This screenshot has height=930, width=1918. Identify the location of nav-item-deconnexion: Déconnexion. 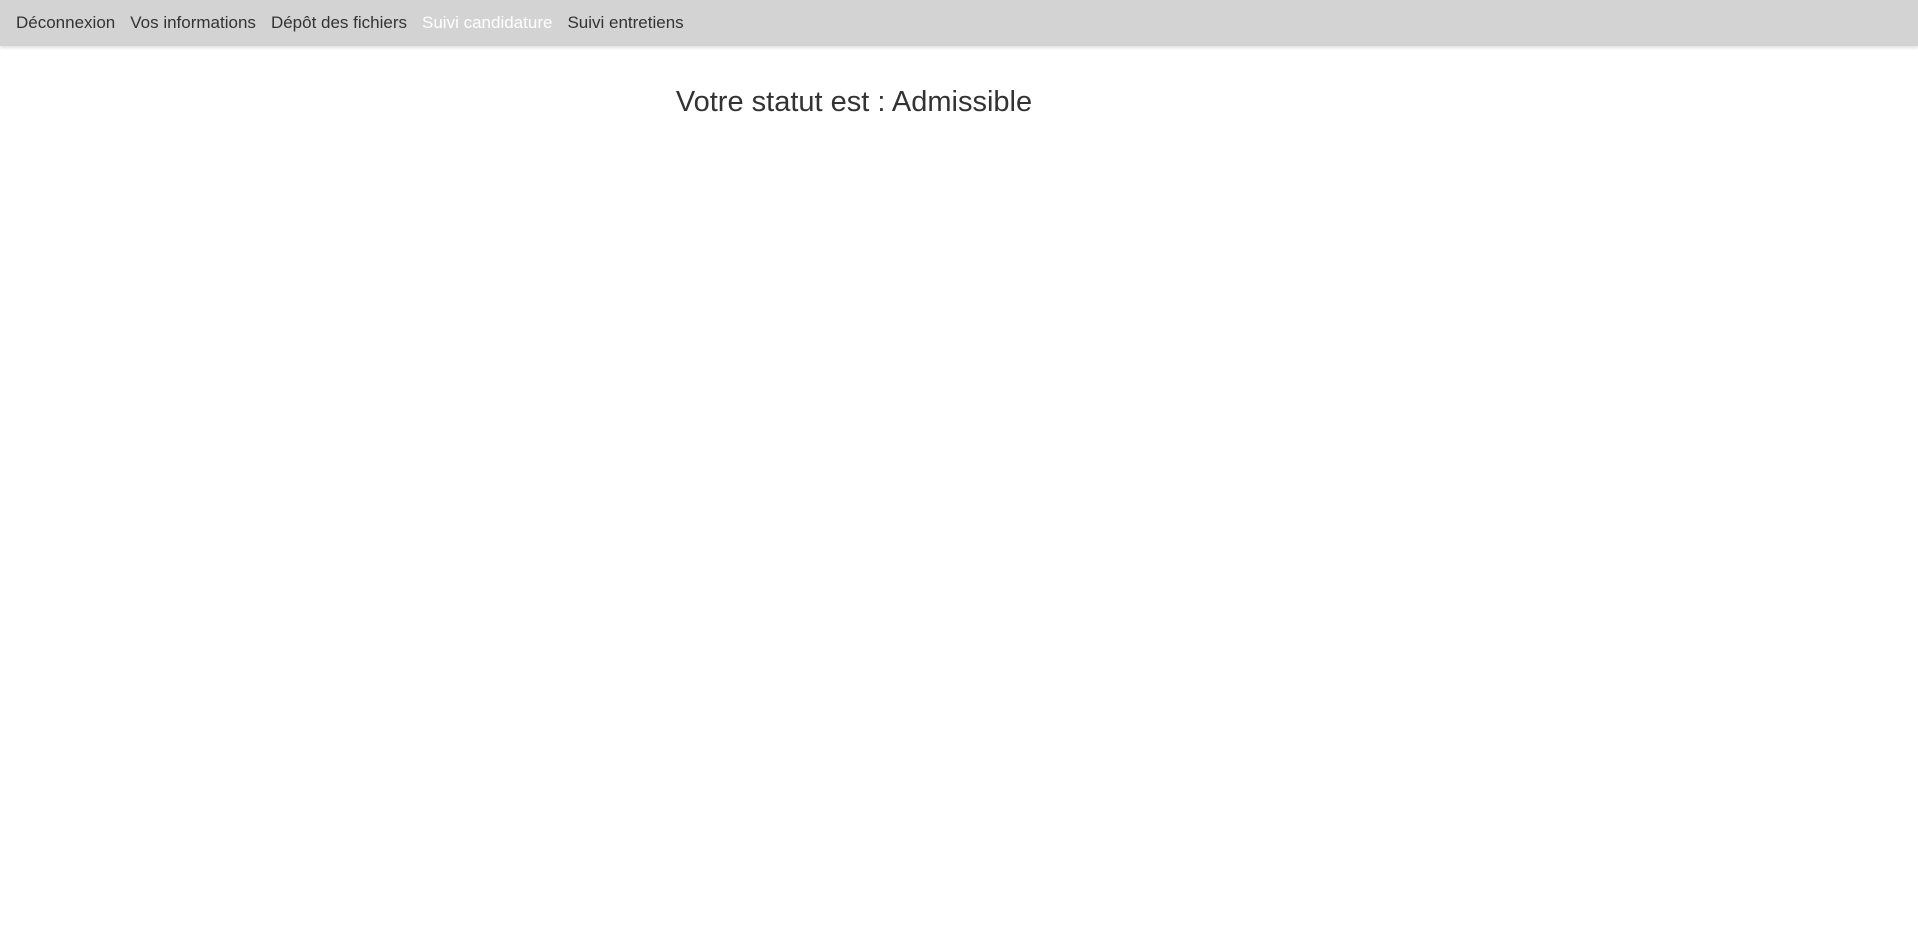
(65, 23).